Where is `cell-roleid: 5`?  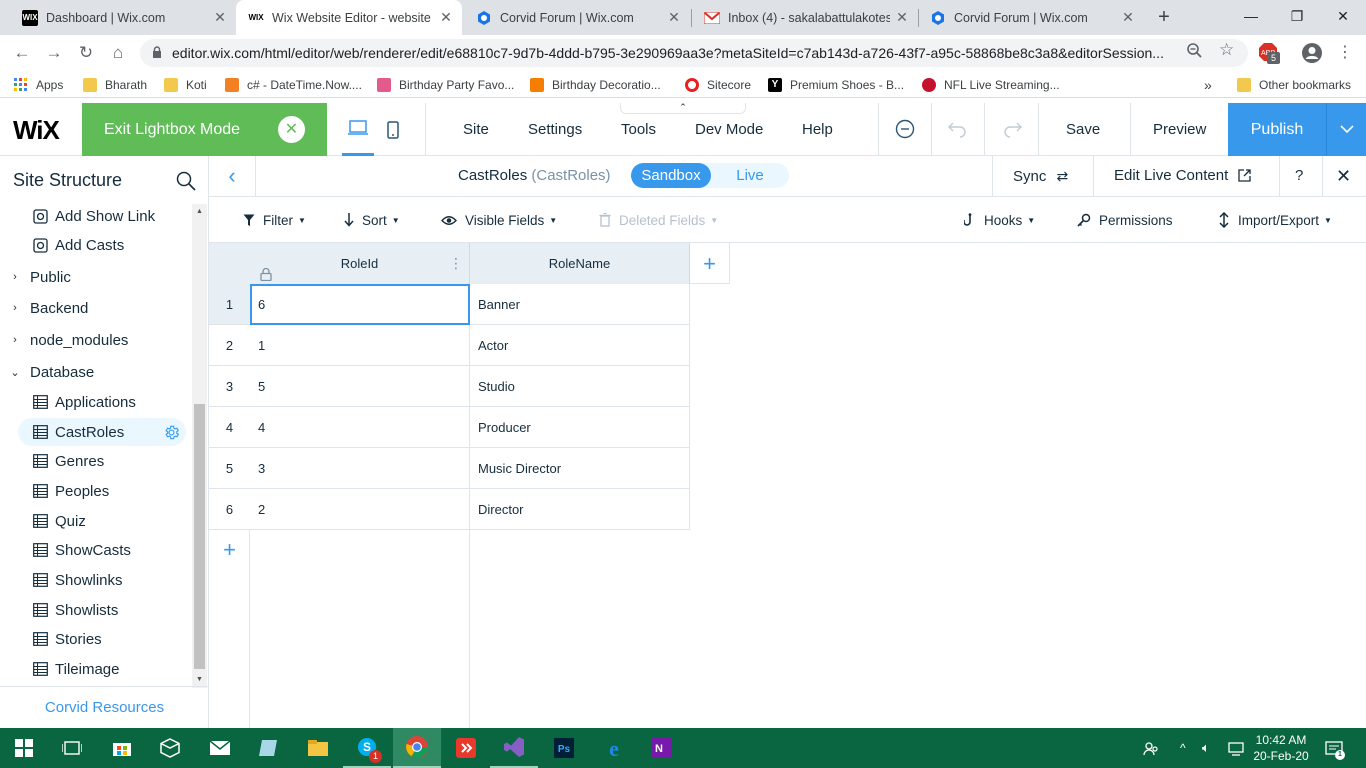
cell-roleid: 5 is located at coordinates (360, 386).